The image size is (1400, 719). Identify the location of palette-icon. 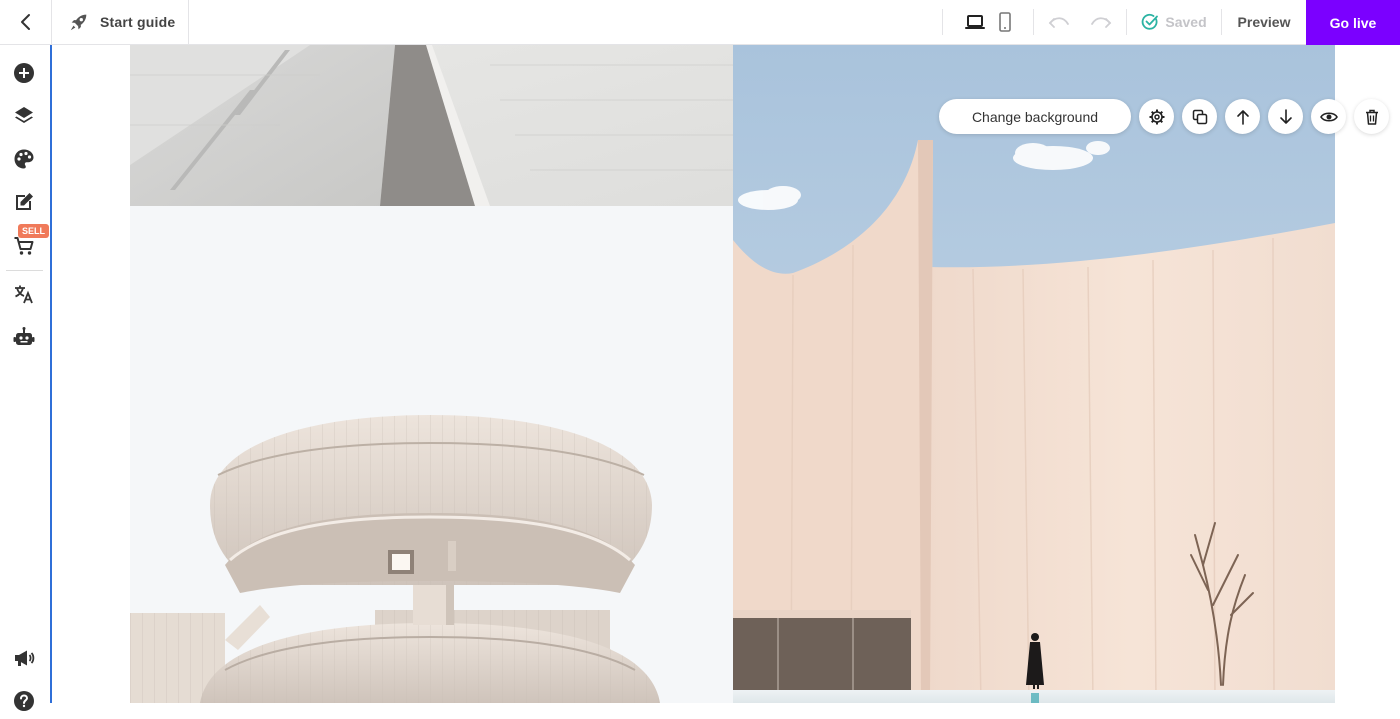
(24, 159).